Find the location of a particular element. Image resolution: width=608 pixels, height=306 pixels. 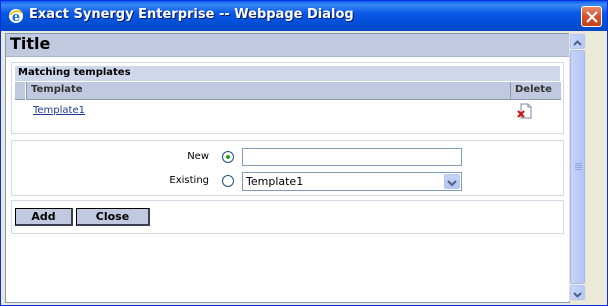

existing-template-value: Template1 is located at coordinates (275, 181).